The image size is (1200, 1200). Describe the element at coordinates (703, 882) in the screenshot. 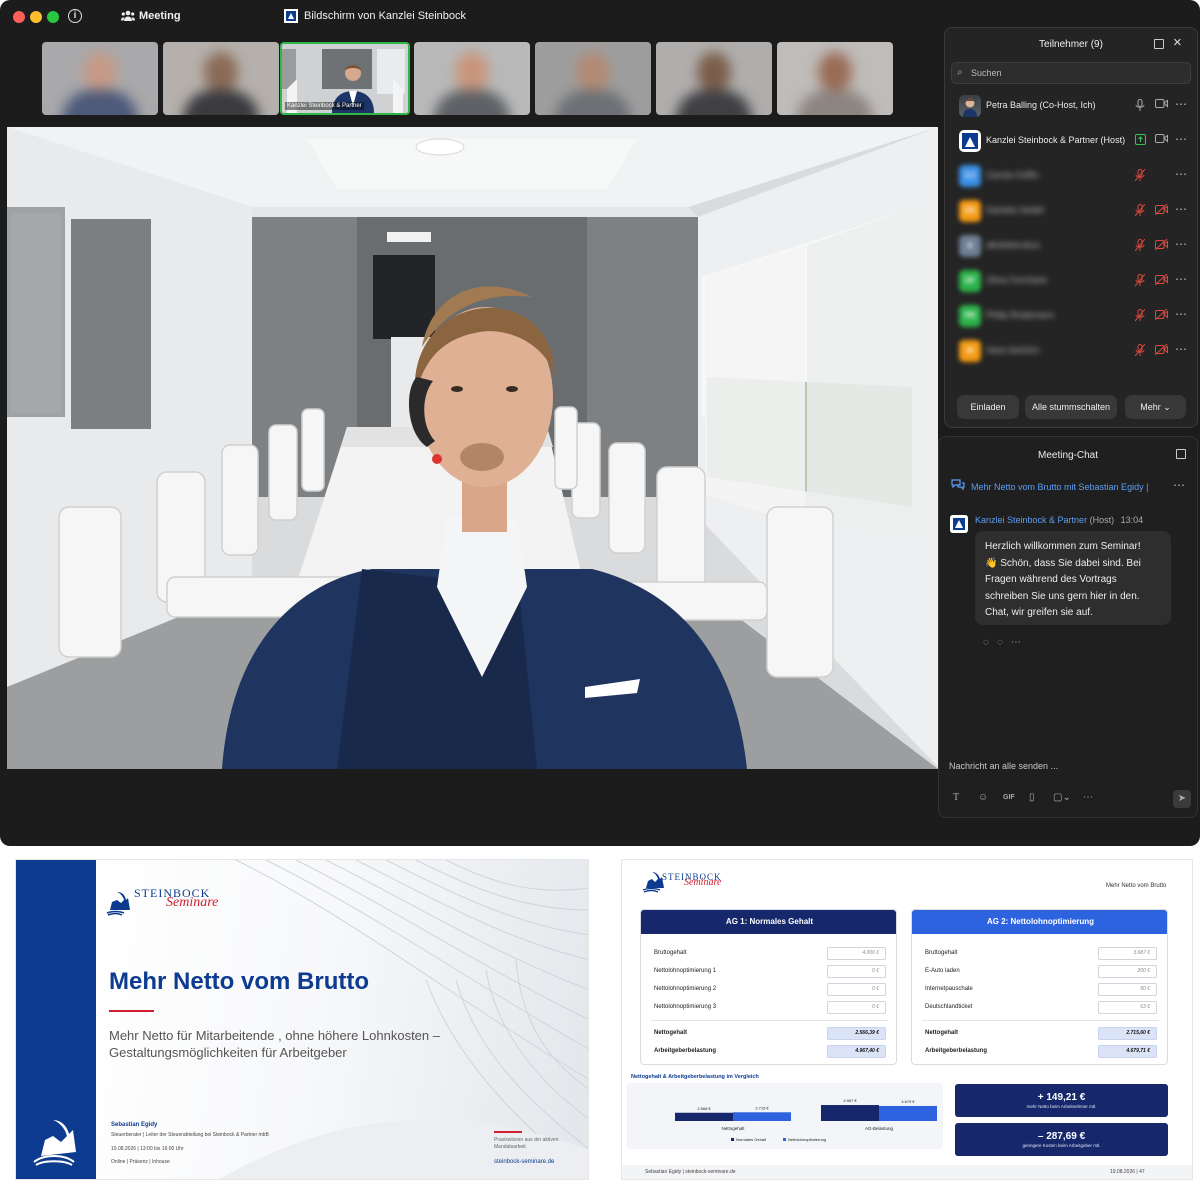

I see `logo-script: Seminare` at that location.